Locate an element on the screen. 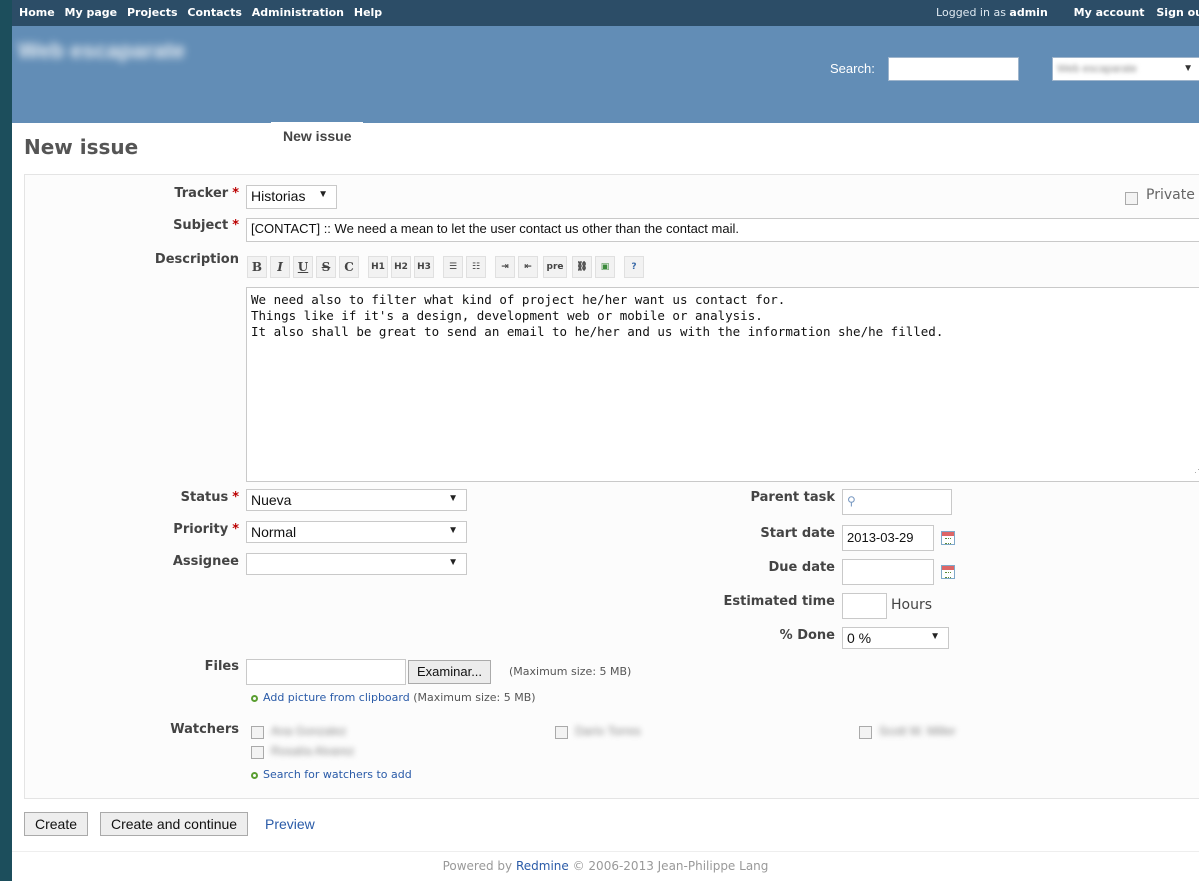 The width and height of the screenshot is (1199, 881). watcher-name: Scott W. Miller is located at coordinates (917, 731).